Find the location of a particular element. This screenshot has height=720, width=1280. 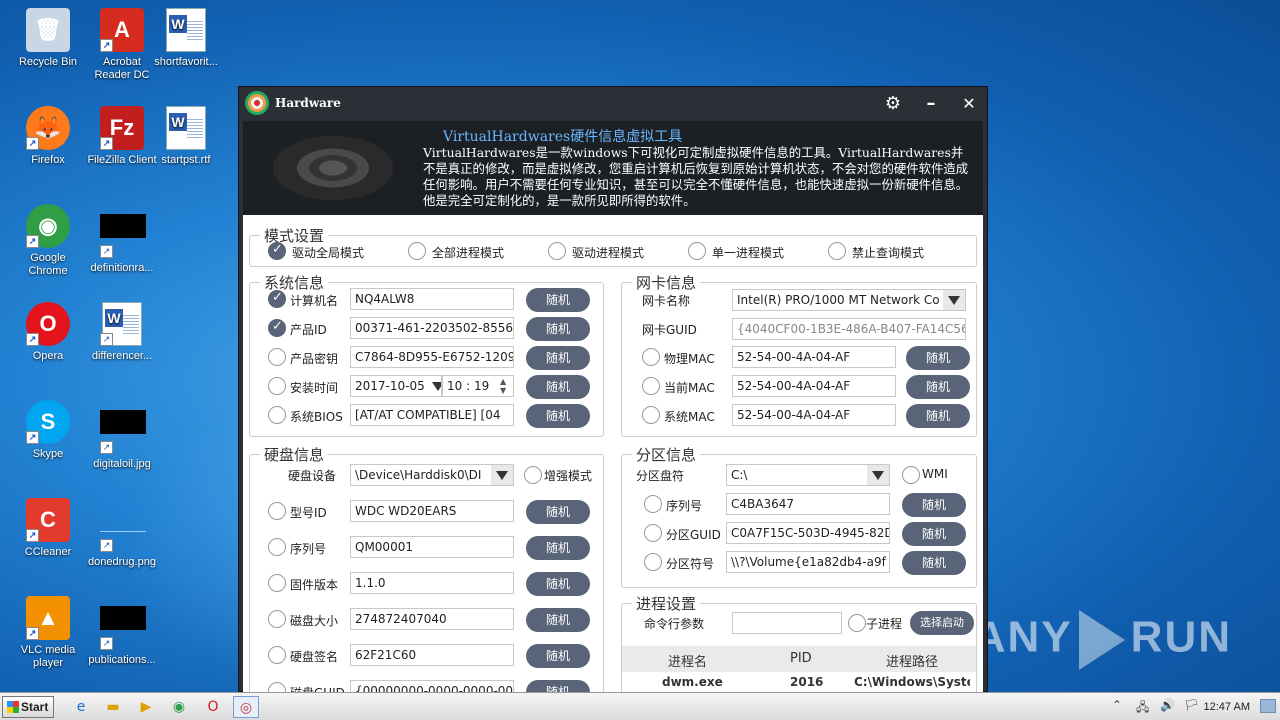

column-header: PID is located at coordinates (801, 658).